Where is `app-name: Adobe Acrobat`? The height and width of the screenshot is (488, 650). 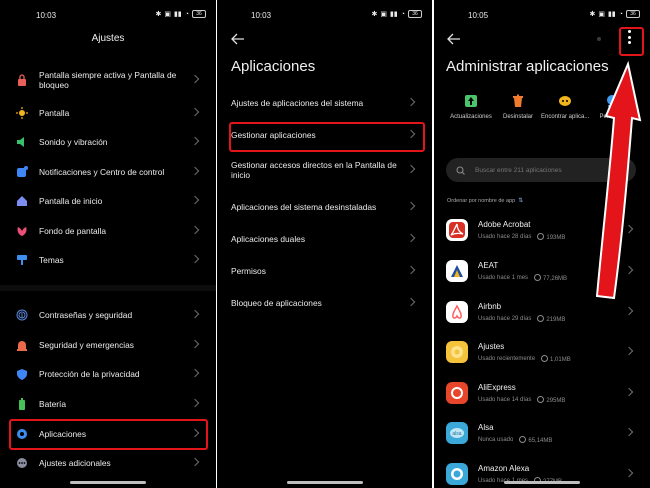
app-name: Adobe Acrobat is located at coordinates (504, 224).